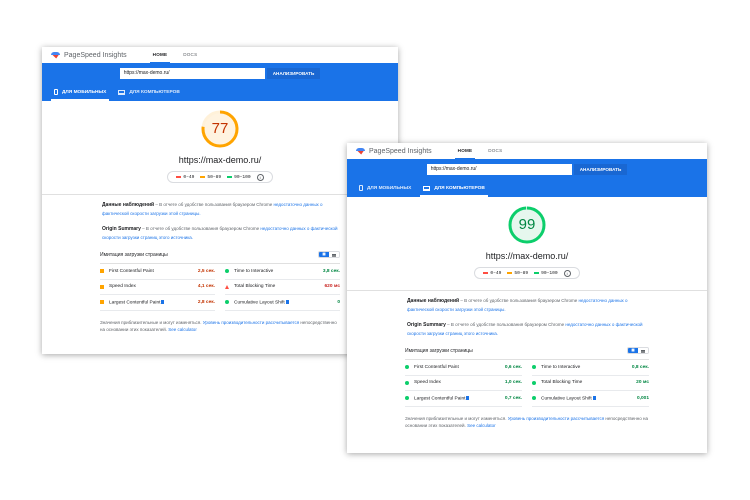  Describe the element at coordinates (227, 286) in the screenshot. I see `fail-triangle-icon` at that location.